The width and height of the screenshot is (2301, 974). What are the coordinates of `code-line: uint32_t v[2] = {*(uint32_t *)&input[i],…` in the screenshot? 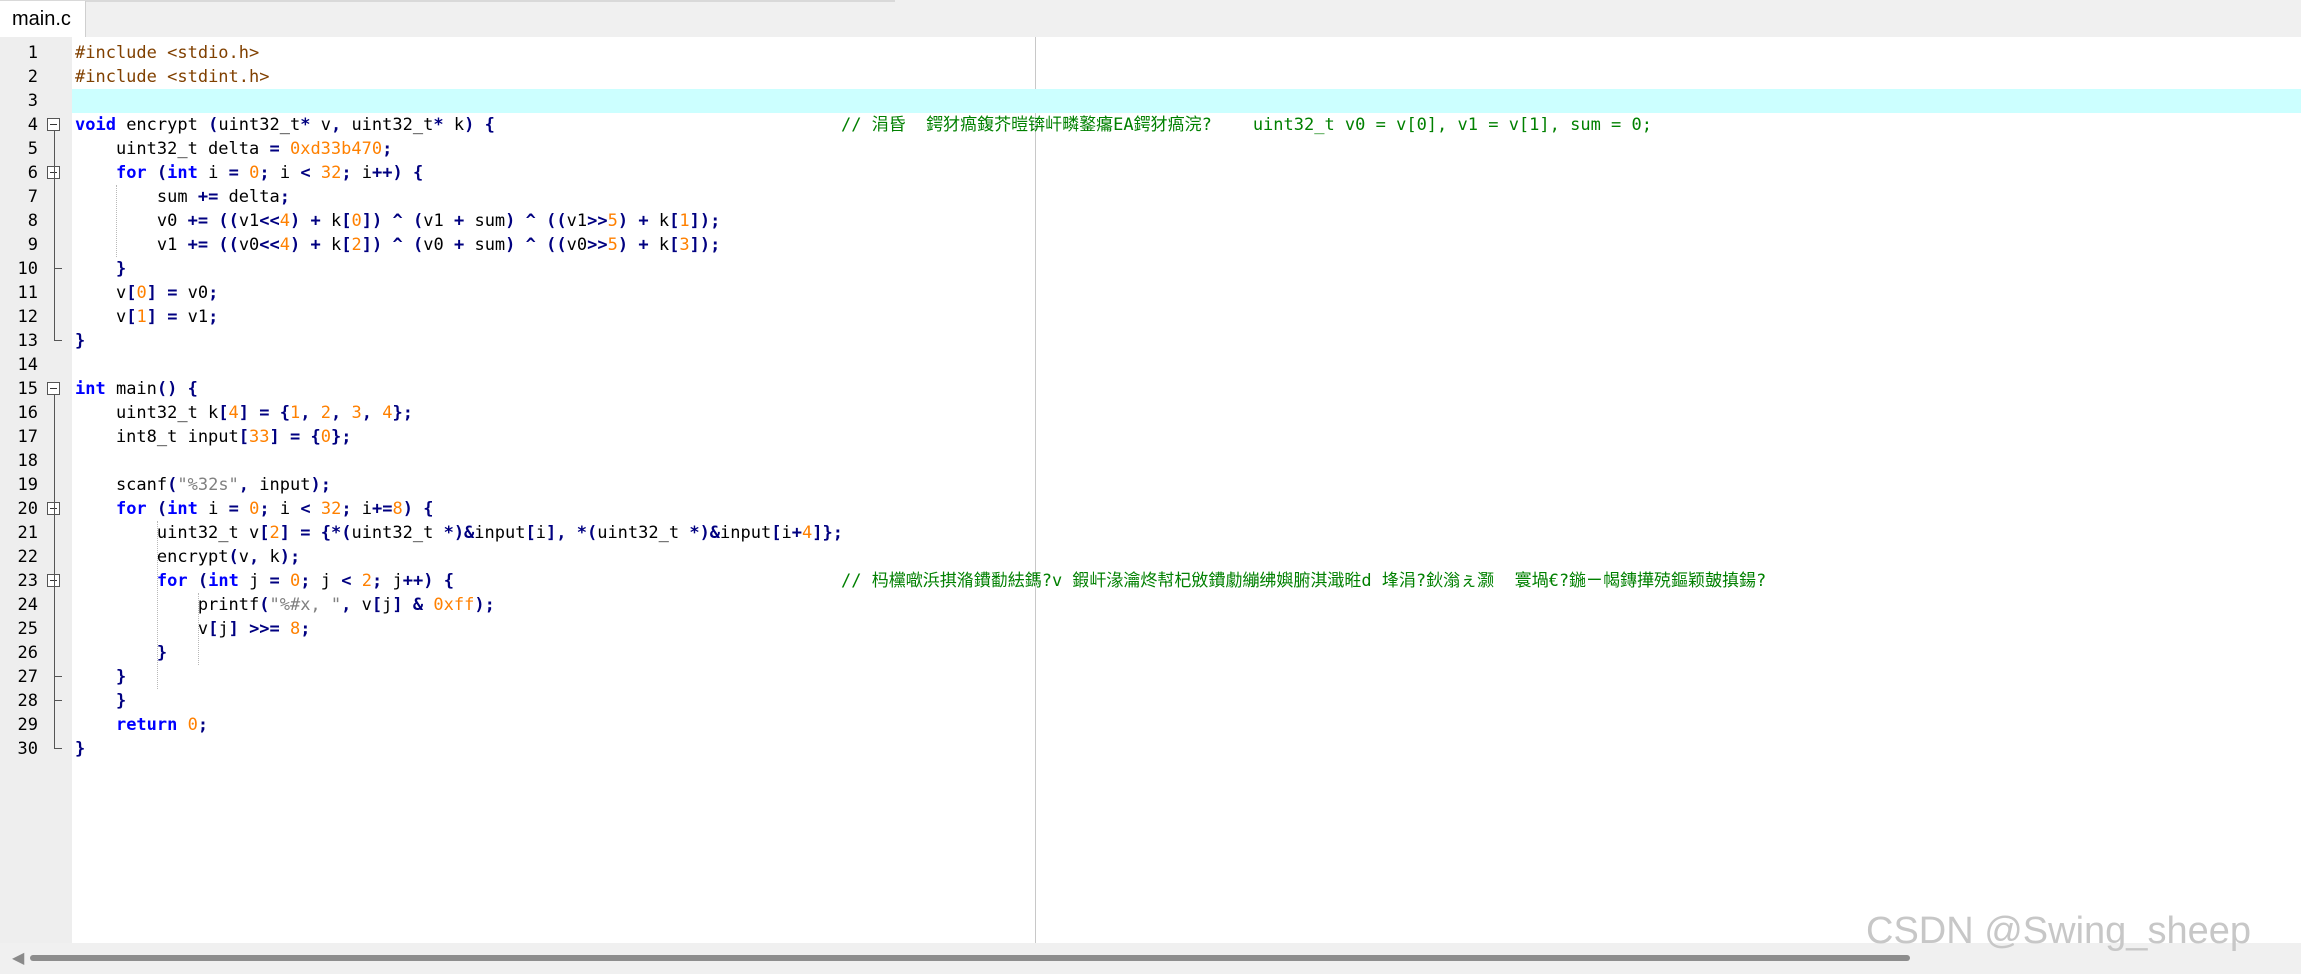 It's located at (459, 533).